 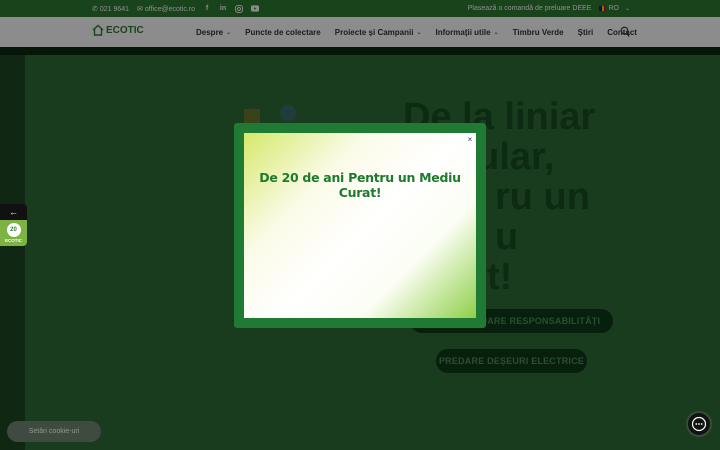 I want to click on chat-bubble-icon, so click(x=699, y=424).